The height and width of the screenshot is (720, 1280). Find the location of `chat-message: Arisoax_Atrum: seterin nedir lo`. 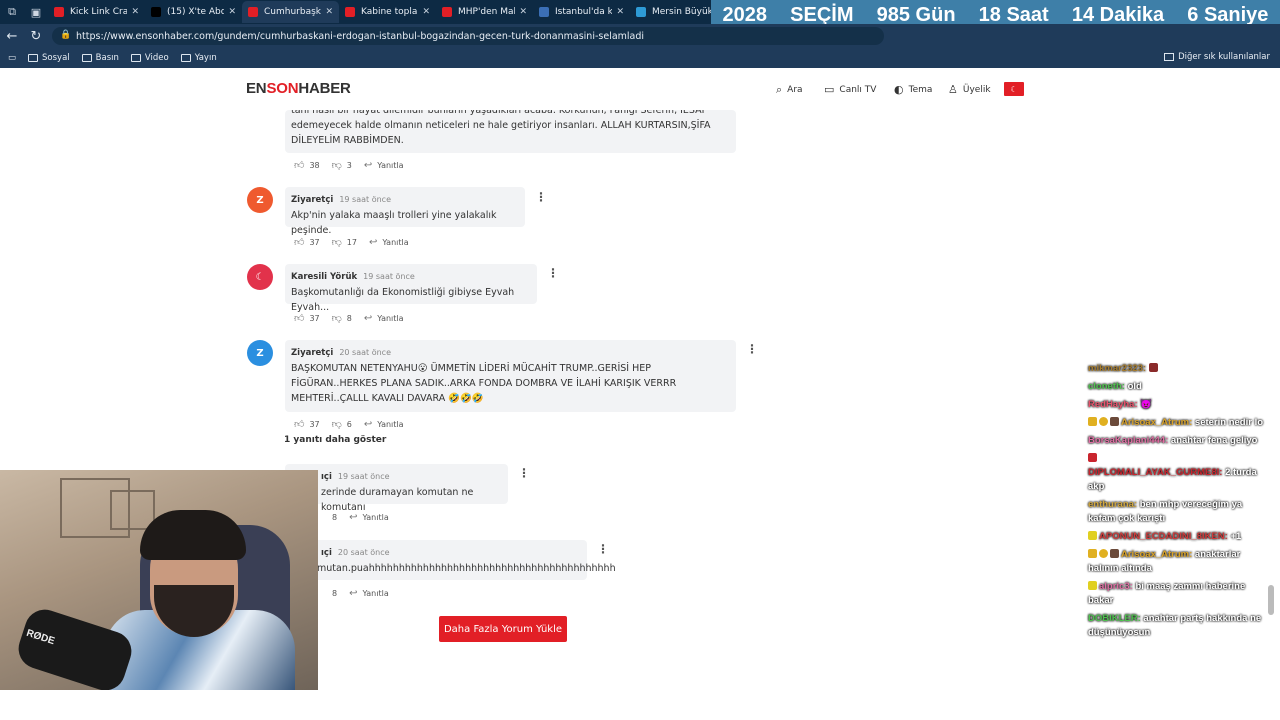

chat-message: Arisoax_Atrum: seterin nedir lo is located at coordinates (1180, 423).